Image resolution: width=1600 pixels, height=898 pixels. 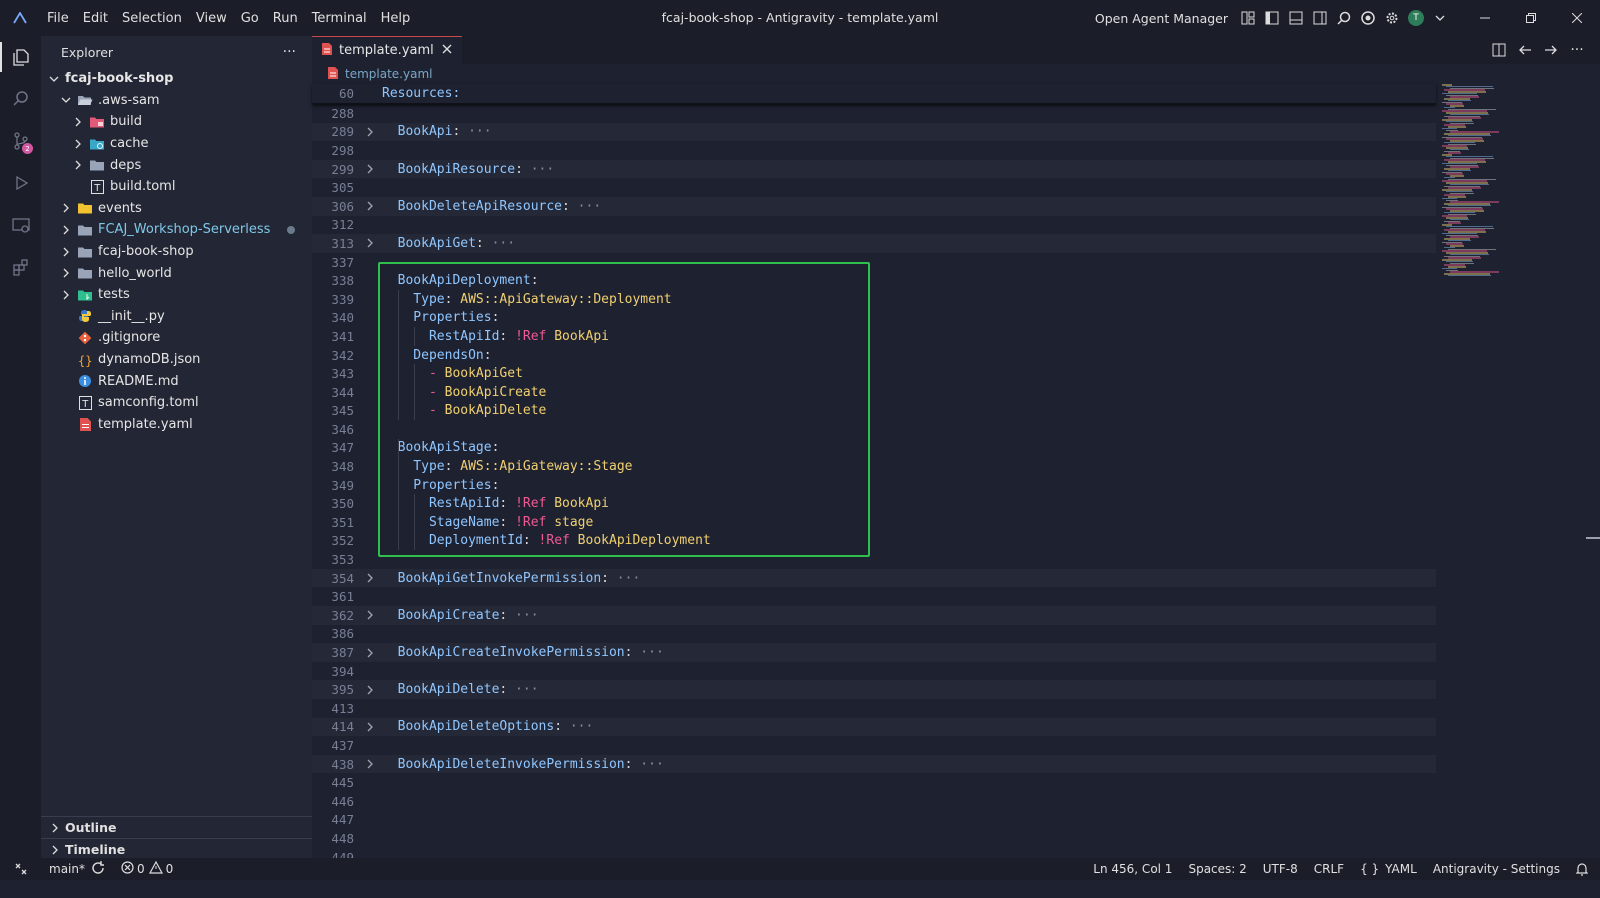 What do you see at coordinates (874, 522) in the screenshot?
I see `code-line: 351 StageName: !Ref stage` at bounding box center [874, 522].